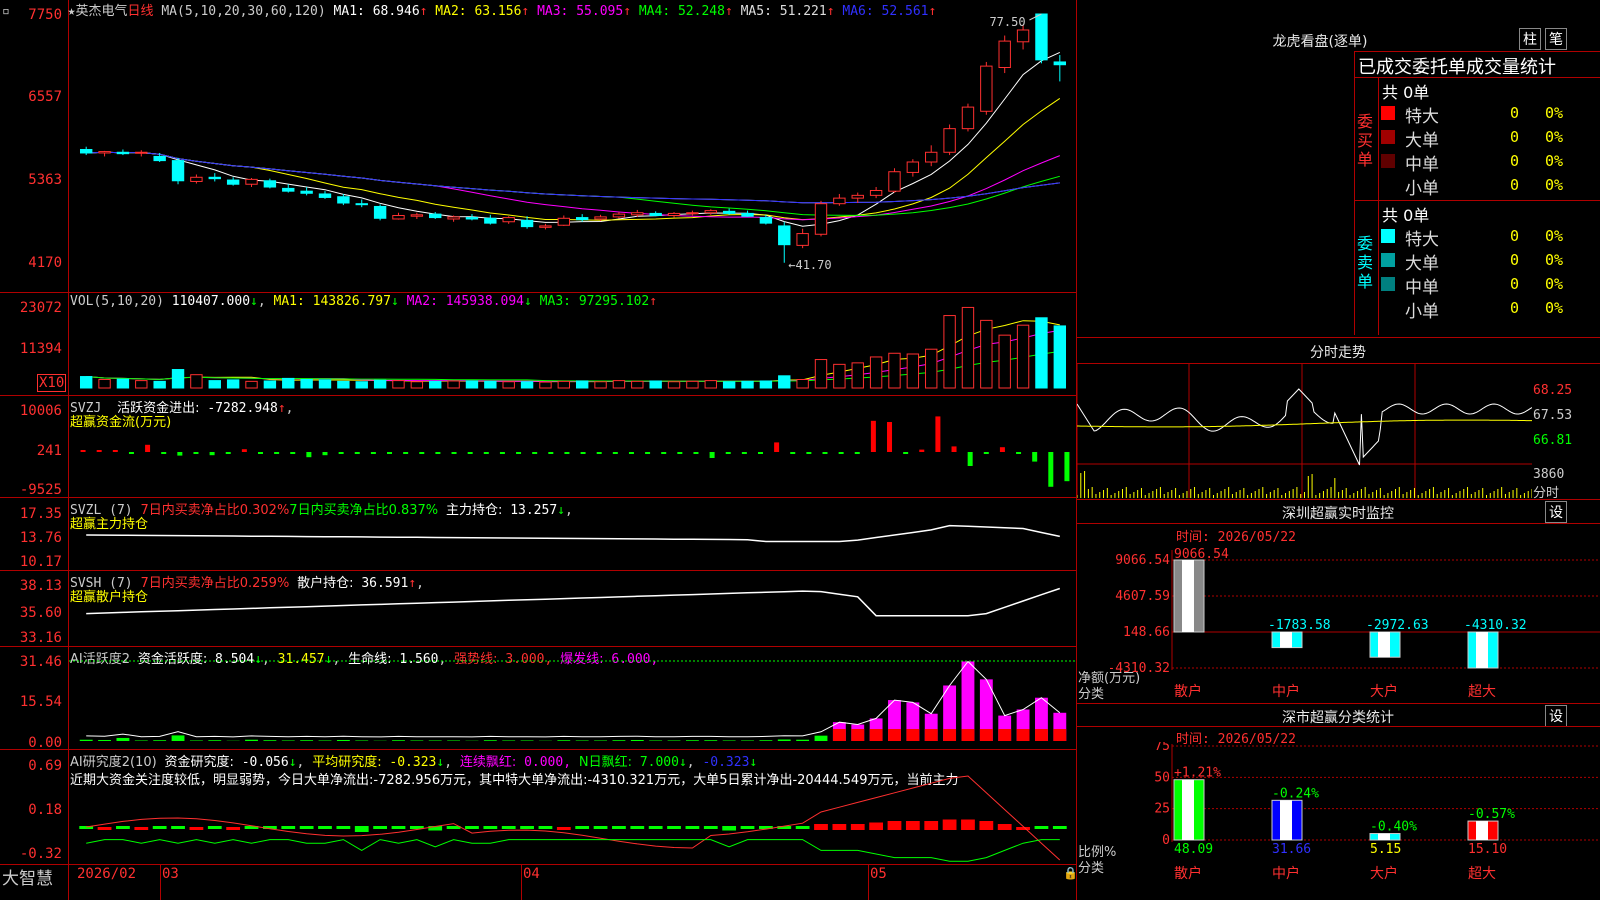 The height and width of the screenshot is (900, 1600). What do you see at coordinates (45, 766) in the screenshot?
I see `ai-research-y-tick-1: 0.69` at bounding box center [45, 766].